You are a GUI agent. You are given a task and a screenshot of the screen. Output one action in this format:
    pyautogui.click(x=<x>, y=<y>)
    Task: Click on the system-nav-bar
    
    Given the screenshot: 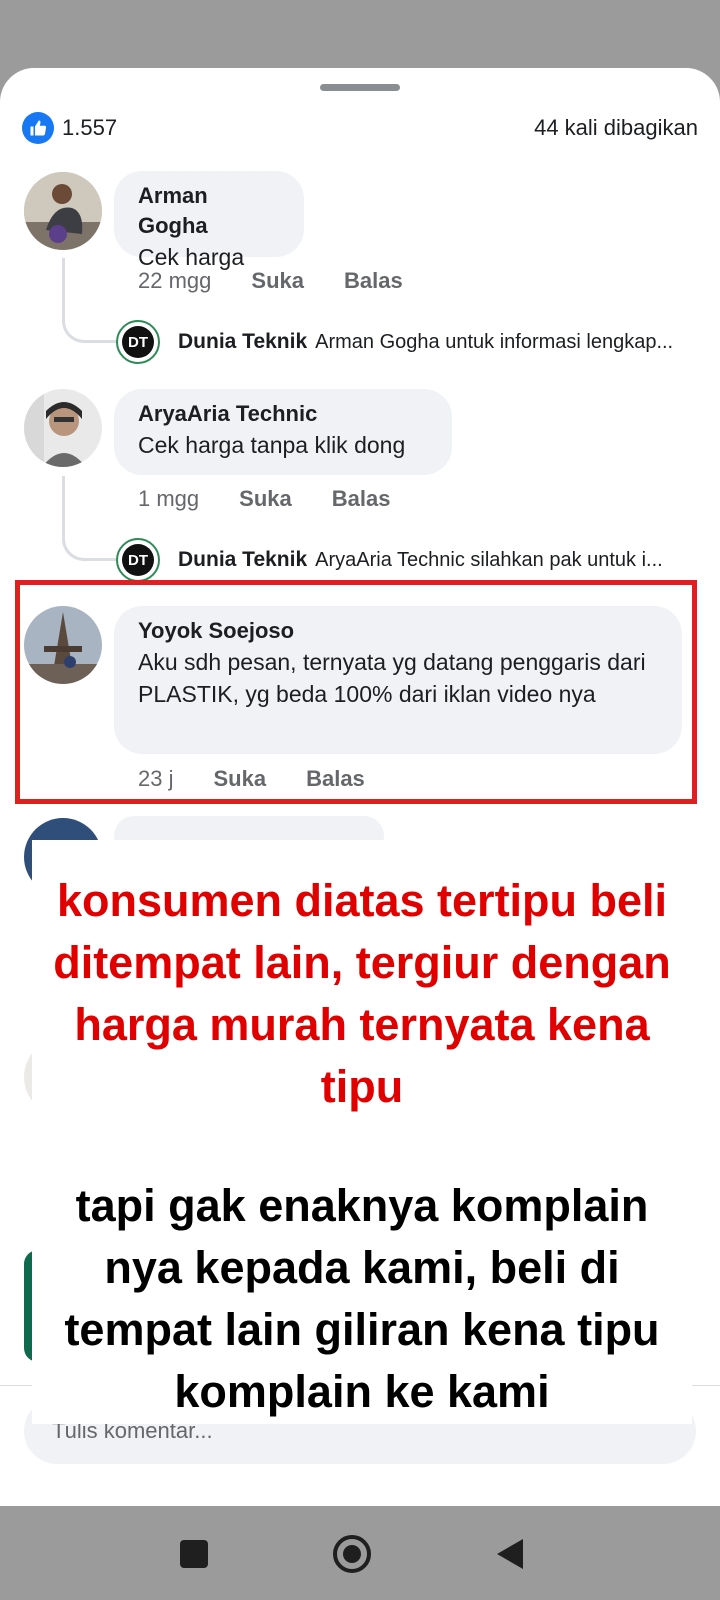 What is the action you would take?
    pyautogui.click(x=360, y=1553)
    